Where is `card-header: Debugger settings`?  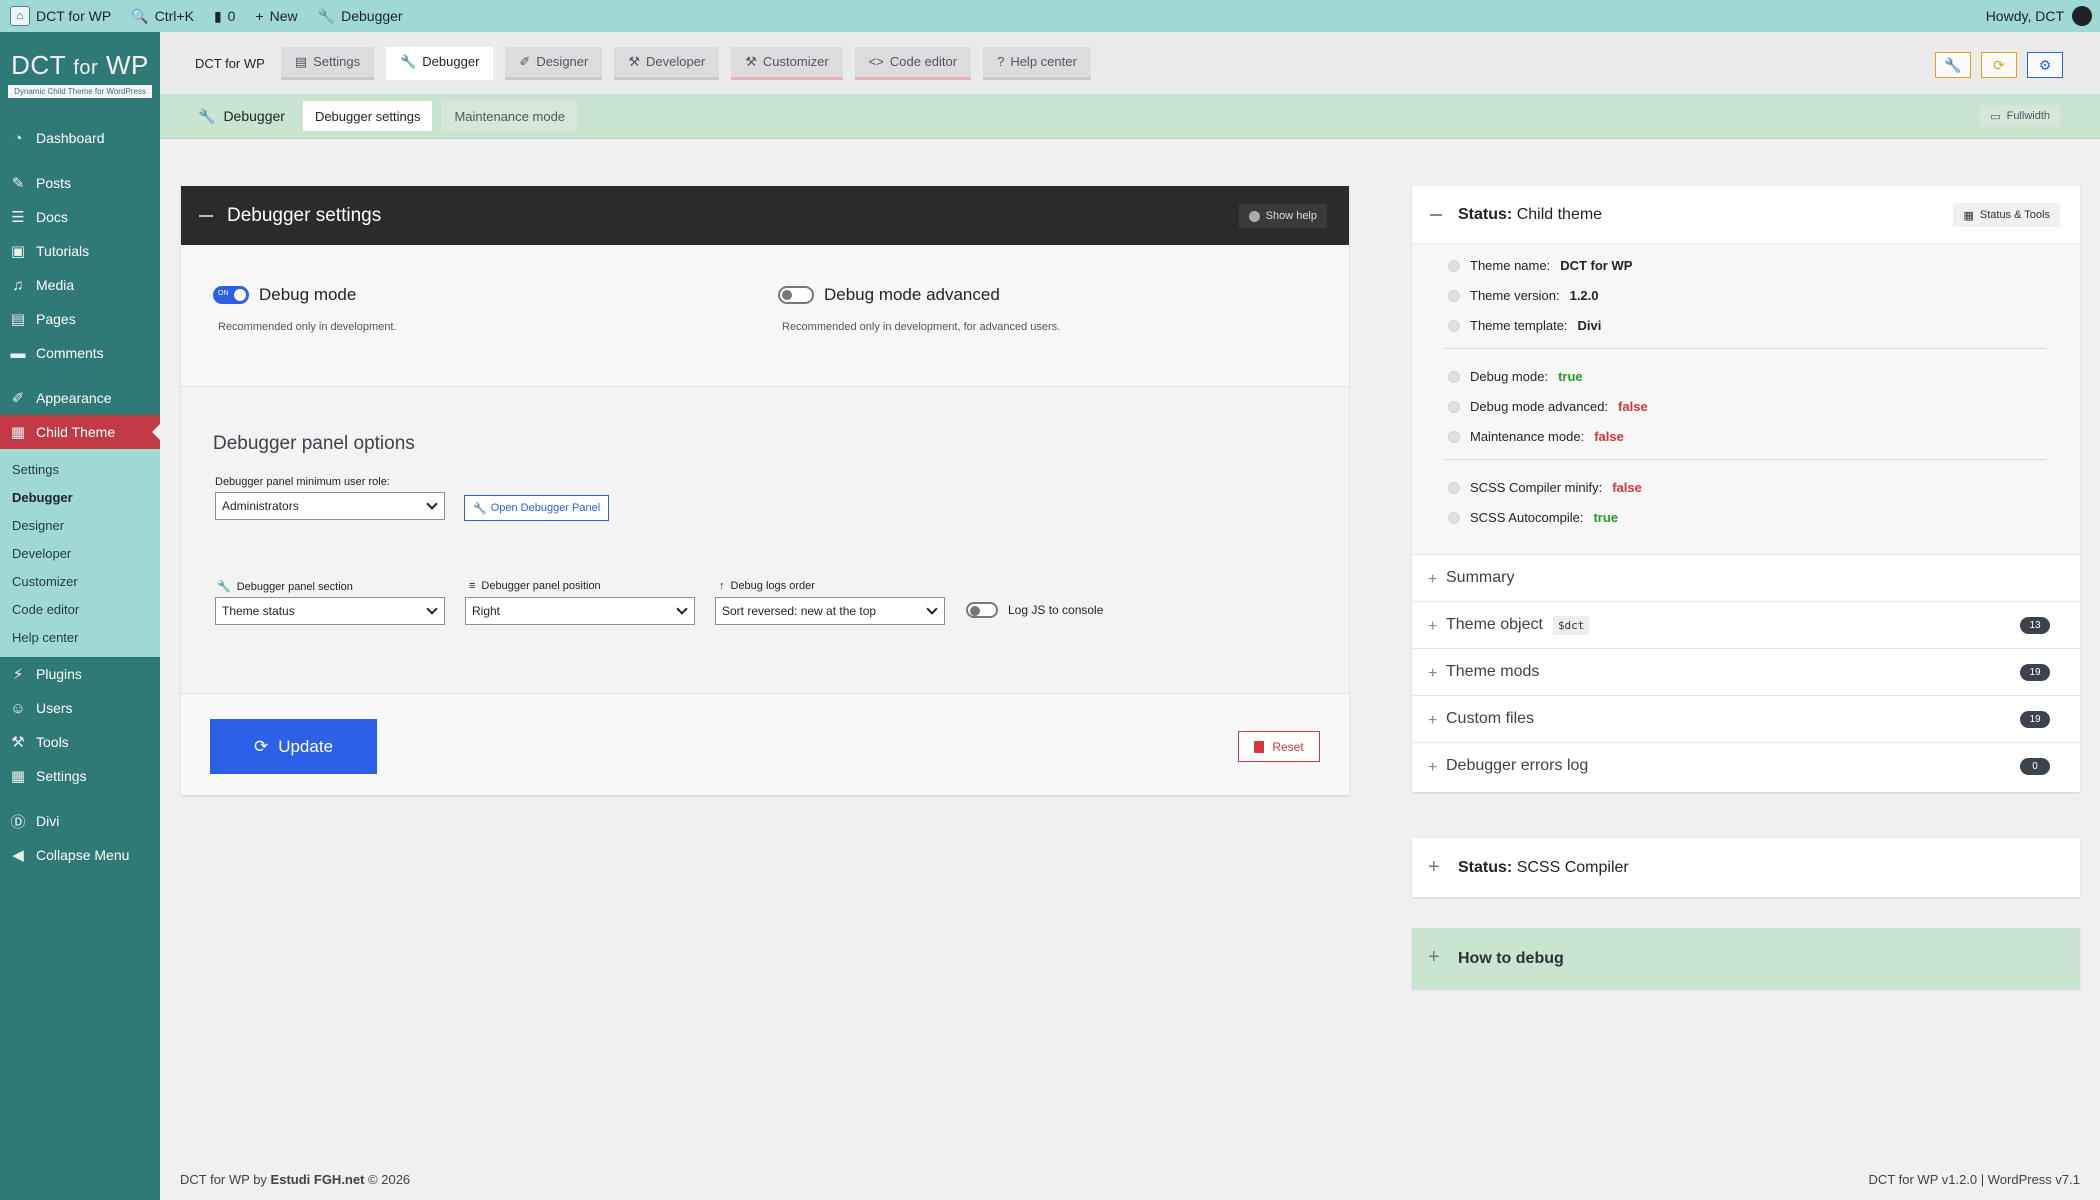
card-header: Debugger settings is located at coordinates (765, 215).